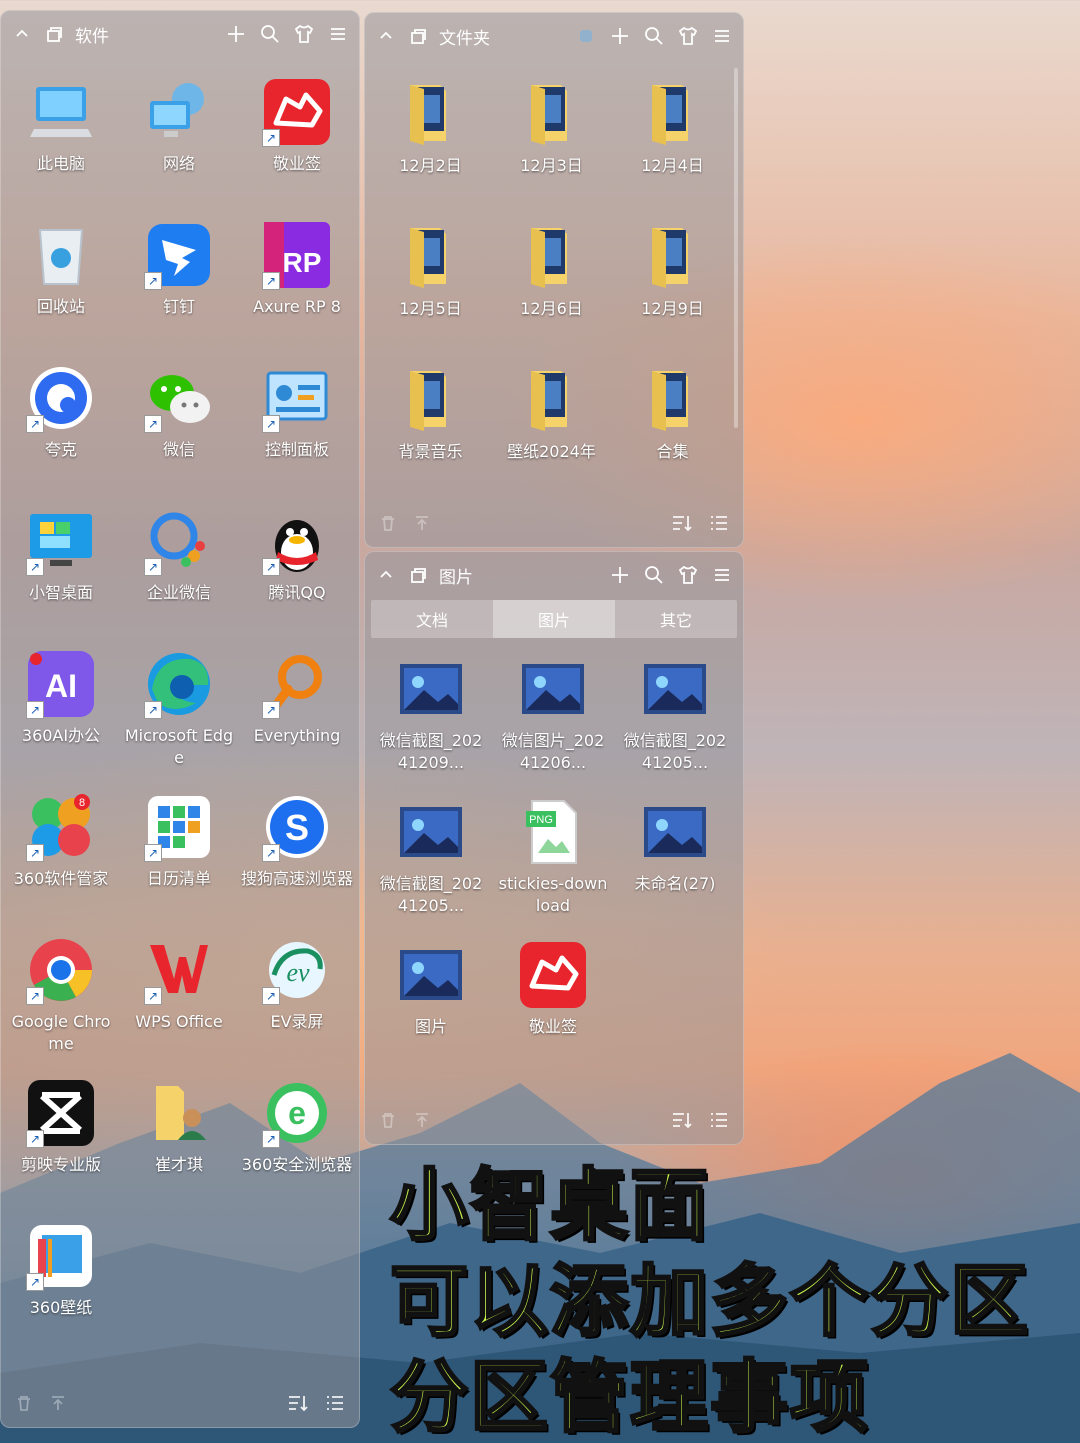  I want to click on image-thumbnail-icon, so click(675, 689).